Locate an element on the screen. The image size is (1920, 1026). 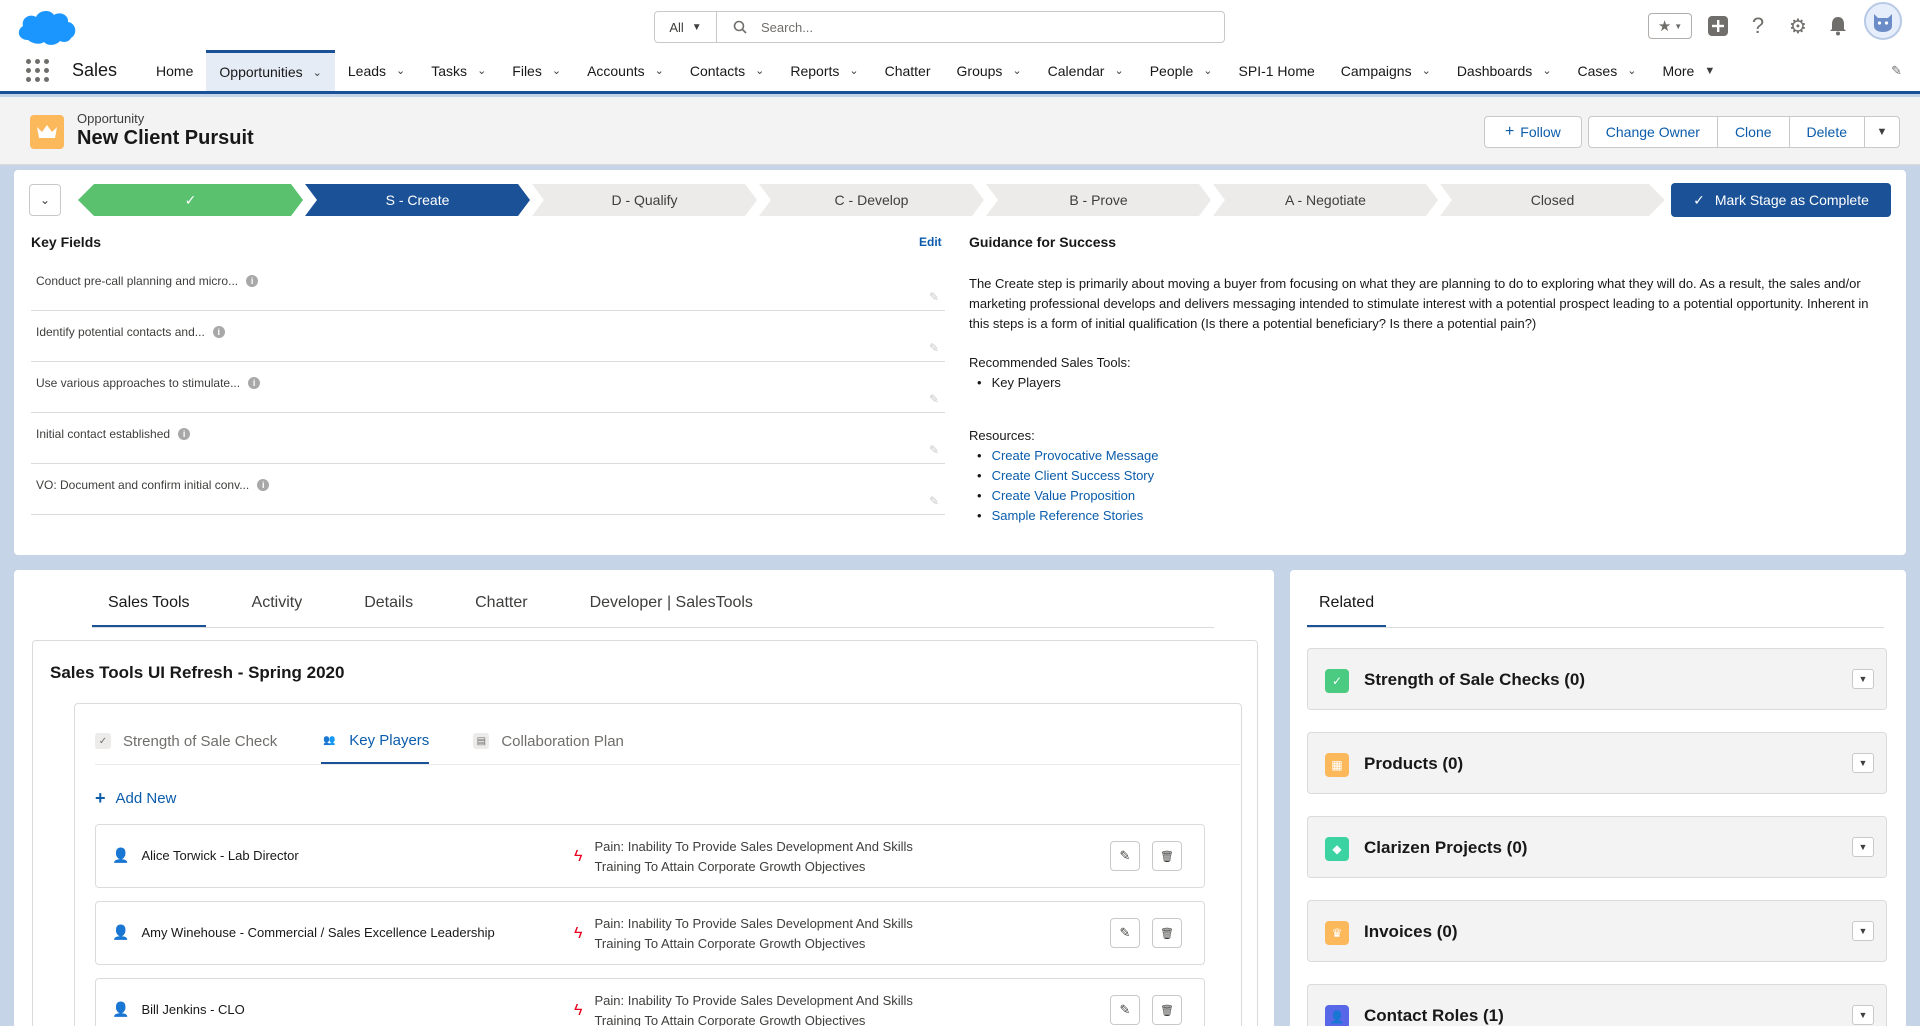
path-stage-b-prove: B - Prove is located at coordinates (1098, 200).